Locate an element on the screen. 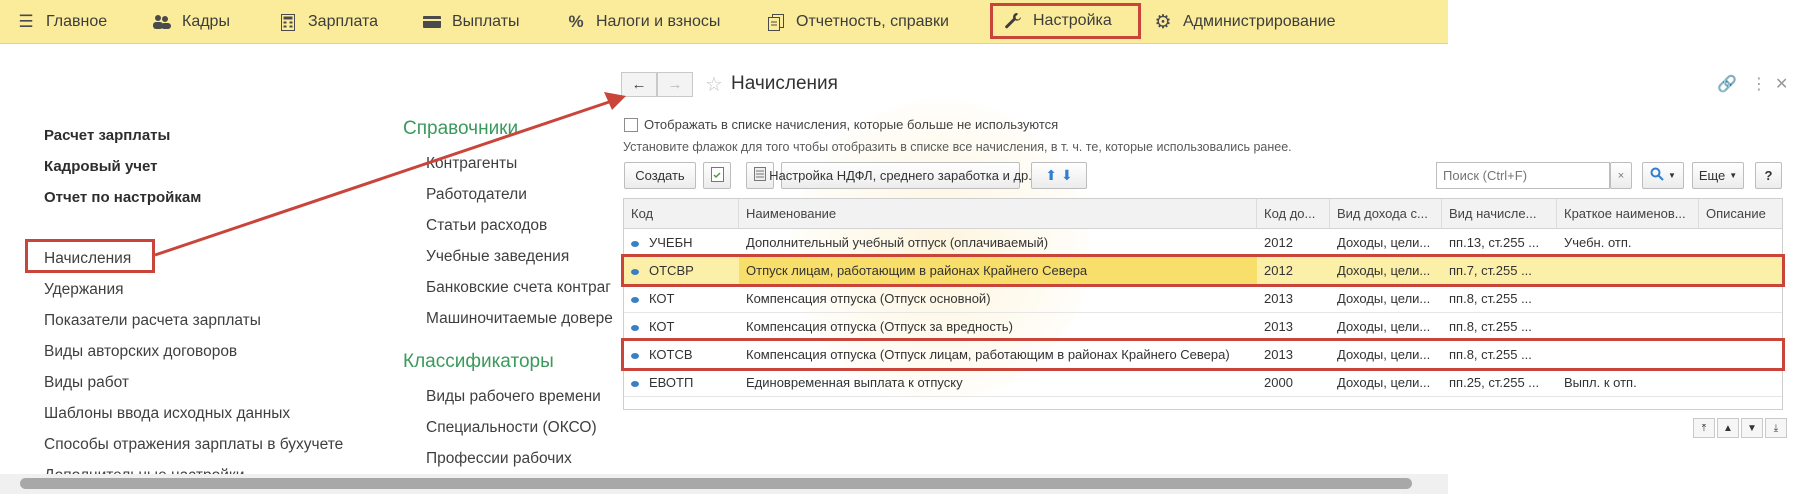 The width and height of the screenshot is (1811, 499). menu-item-administration: ⚙ Администрирование is located at coordinates (1244, 22).